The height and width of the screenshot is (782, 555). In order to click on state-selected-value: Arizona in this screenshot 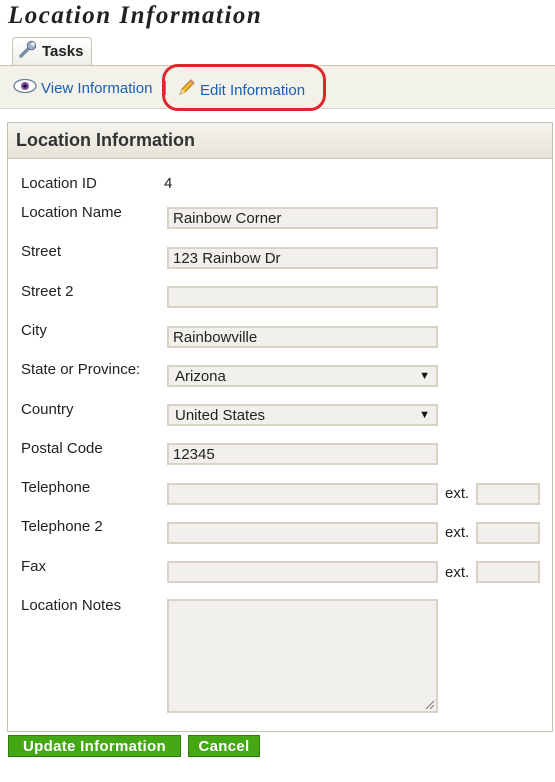, I will do `click(200, 376)`.